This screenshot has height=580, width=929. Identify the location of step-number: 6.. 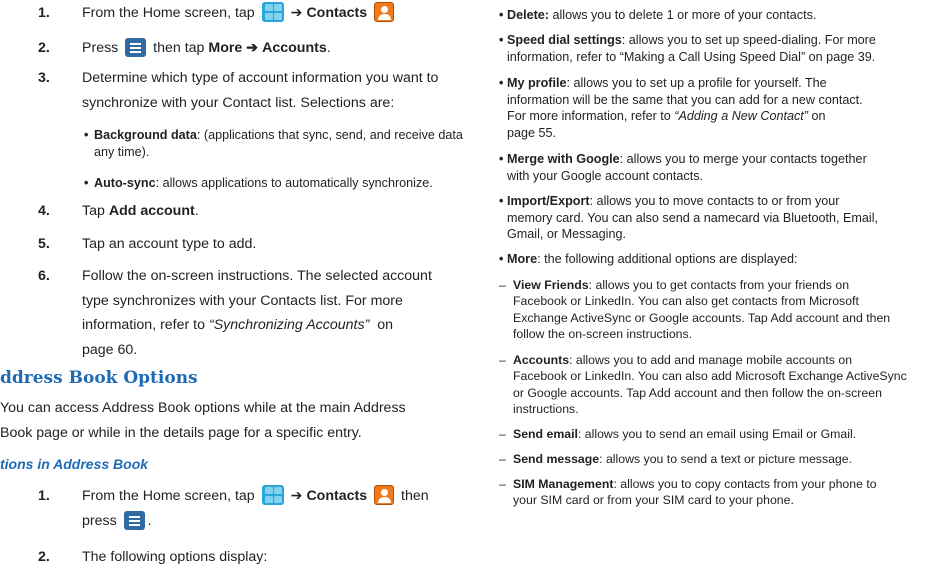
(44, 276).